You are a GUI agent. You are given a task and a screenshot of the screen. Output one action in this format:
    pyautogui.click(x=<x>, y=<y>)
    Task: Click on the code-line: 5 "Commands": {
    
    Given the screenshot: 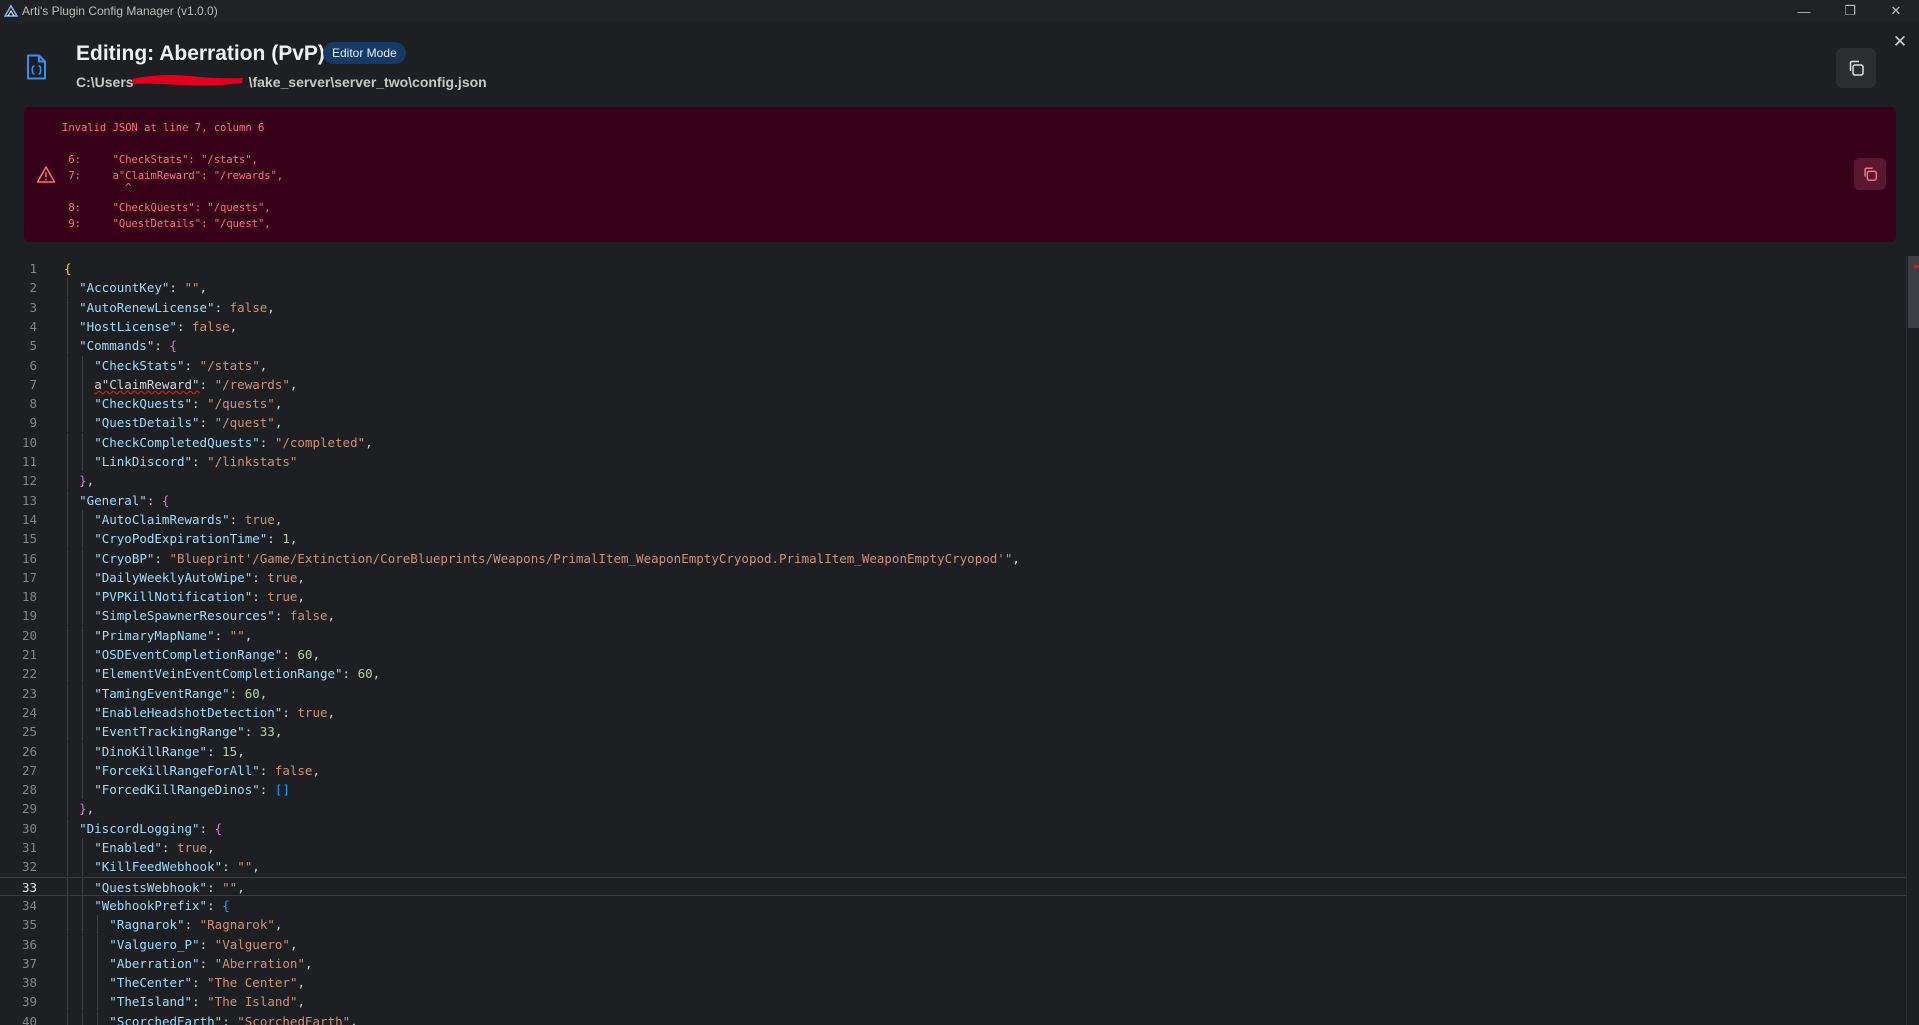 What is the action you would take?
    pyautogui.click(x=953, y=346)
    